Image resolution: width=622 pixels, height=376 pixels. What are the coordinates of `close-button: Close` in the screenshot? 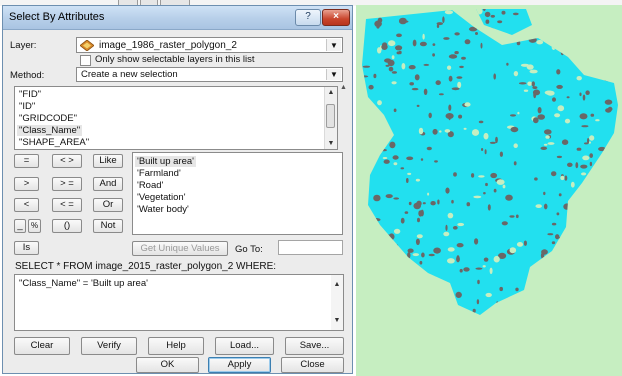 It's located at (312, 365).